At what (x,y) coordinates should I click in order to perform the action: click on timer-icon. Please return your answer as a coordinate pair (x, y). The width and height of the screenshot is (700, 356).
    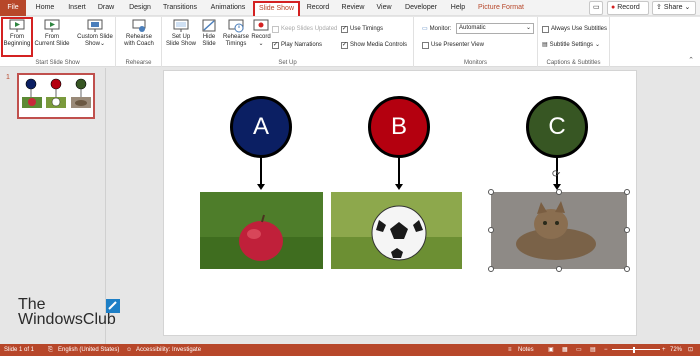
    Looking at the image, I should click on (236, 26).